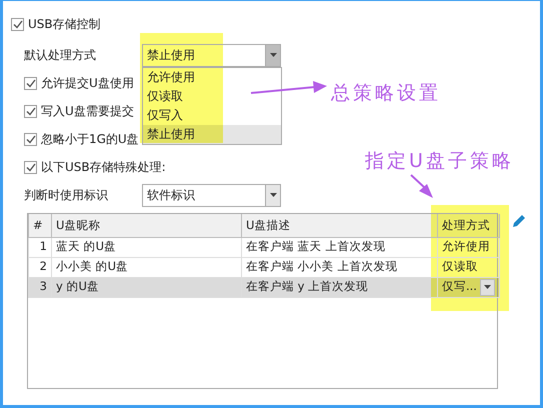 The image size is (543, 408). Describe the element at coordinates (40, 225) in the screenshot. I see `column-header: #` at that location.